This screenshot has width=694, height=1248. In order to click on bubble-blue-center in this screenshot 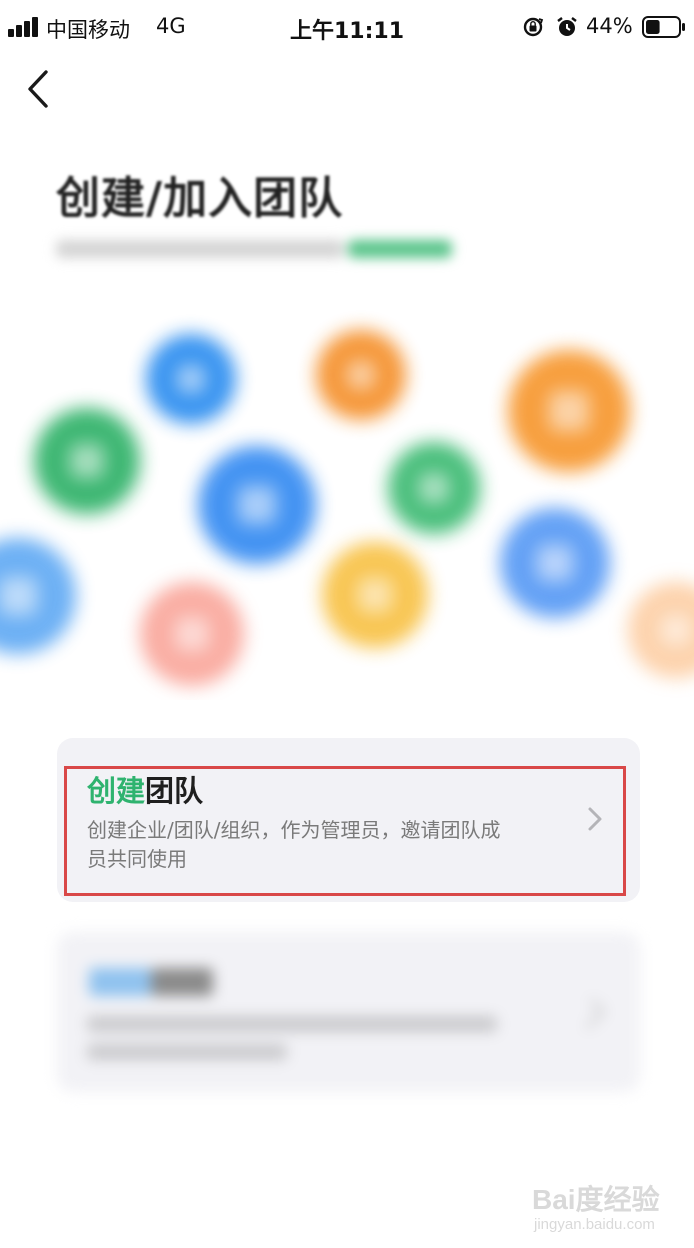, I will do `click(257, 505)`.